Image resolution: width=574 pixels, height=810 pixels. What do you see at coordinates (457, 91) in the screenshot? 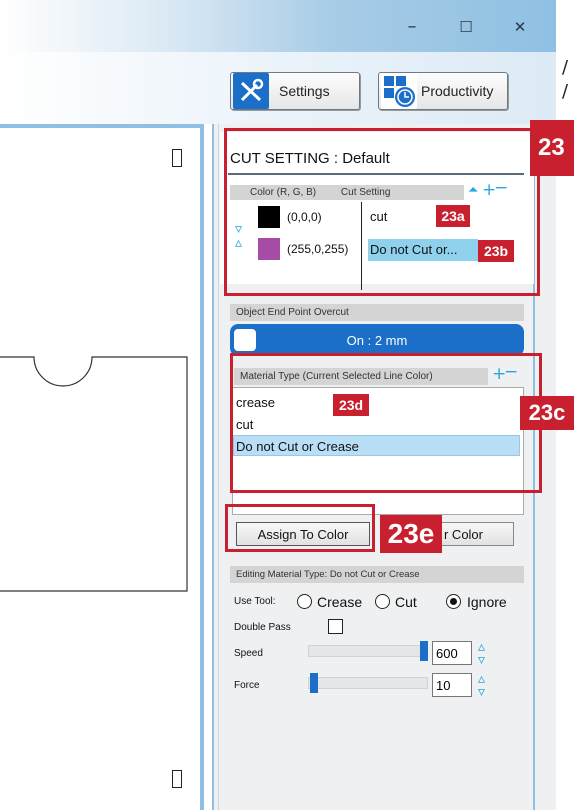
I see `productivity-label: Productivity` at bounding box center [457, 91].